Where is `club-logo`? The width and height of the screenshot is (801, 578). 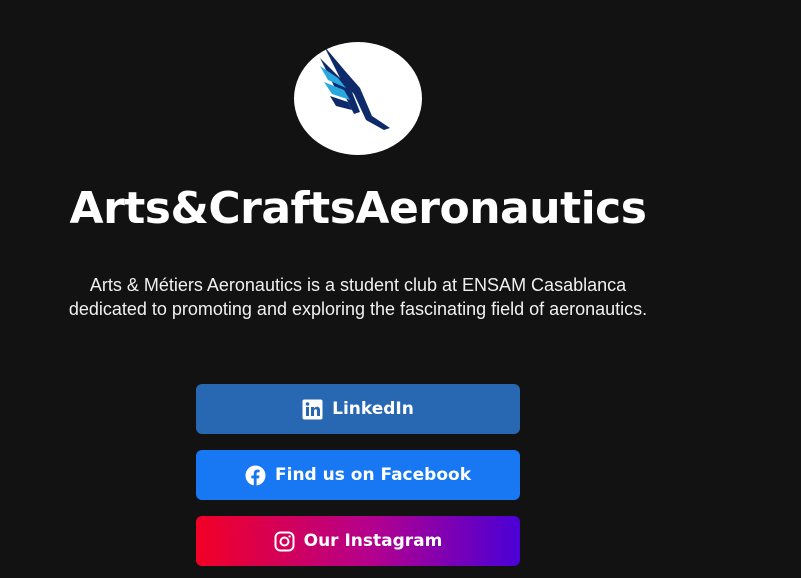 club-logo is located at coordinates (358, 98).